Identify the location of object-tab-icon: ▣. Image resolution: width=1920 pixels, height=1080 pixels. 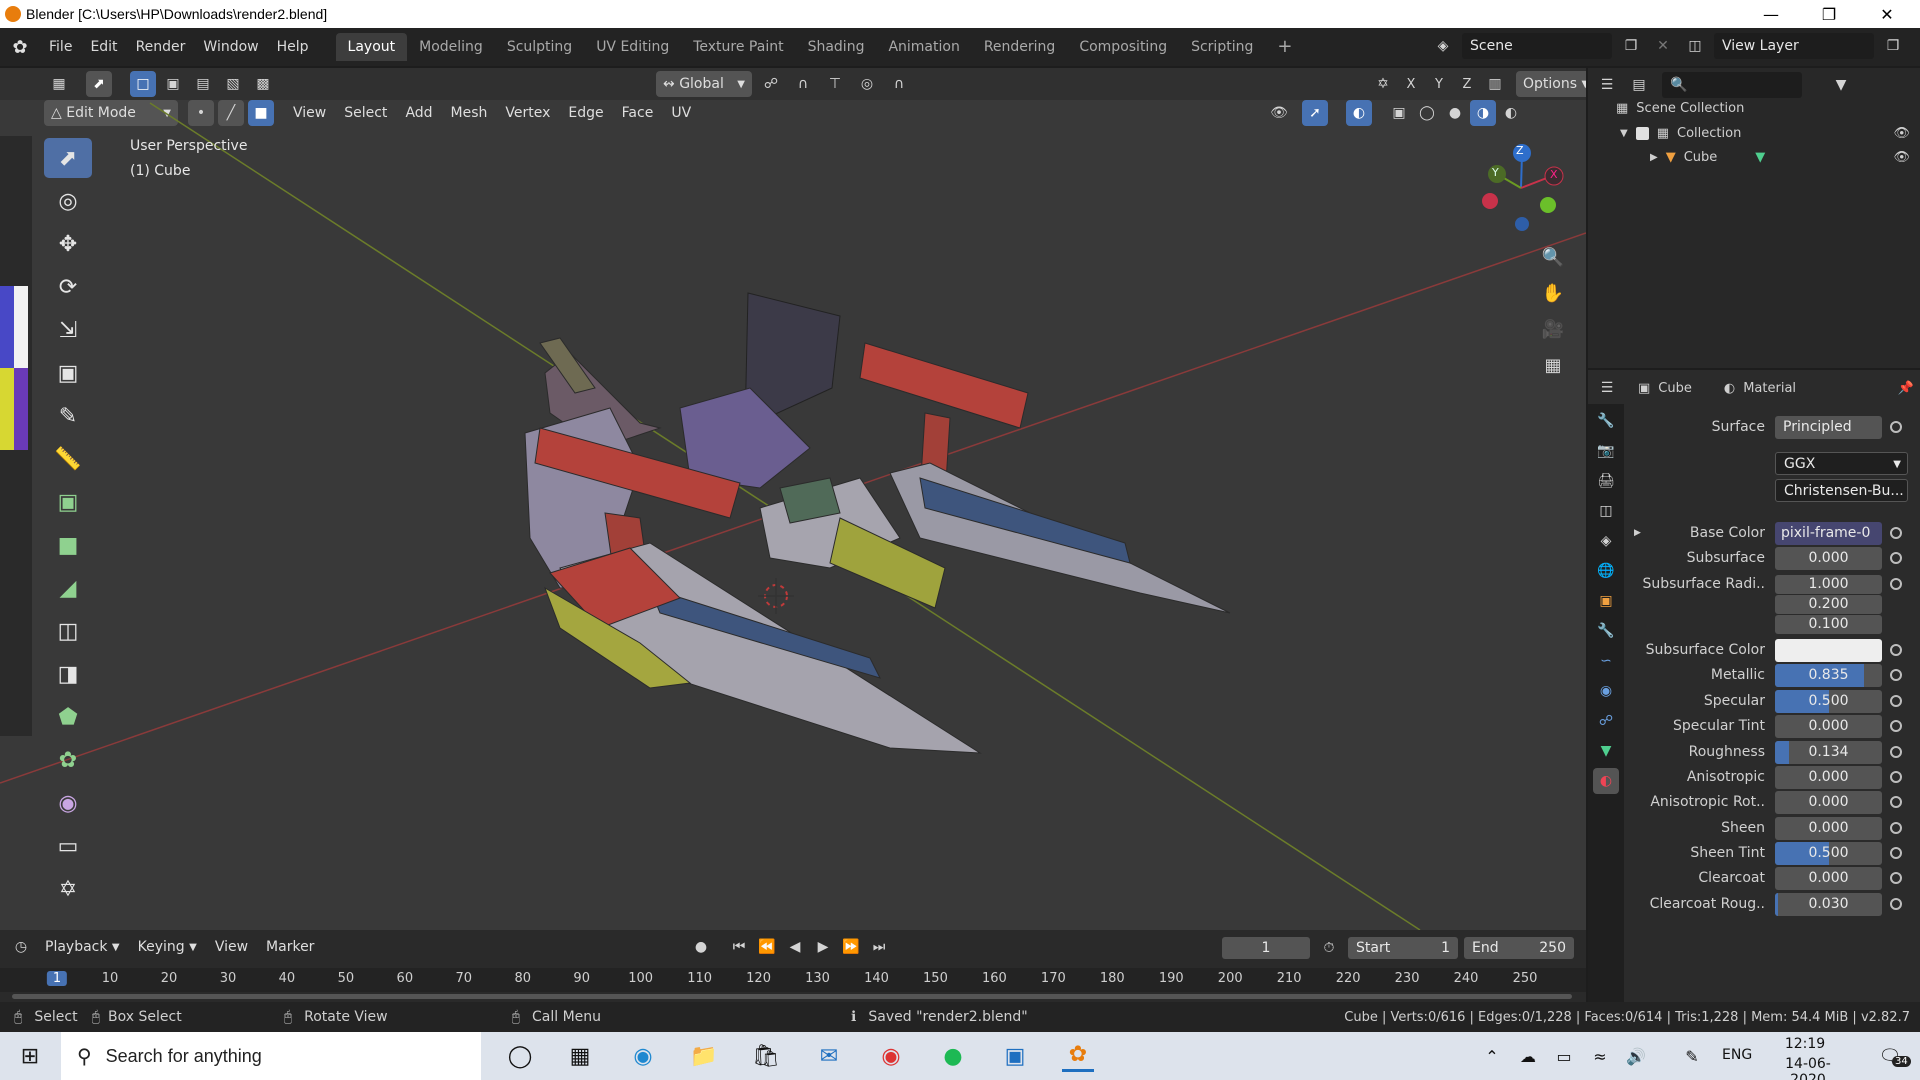
(1606, 601).